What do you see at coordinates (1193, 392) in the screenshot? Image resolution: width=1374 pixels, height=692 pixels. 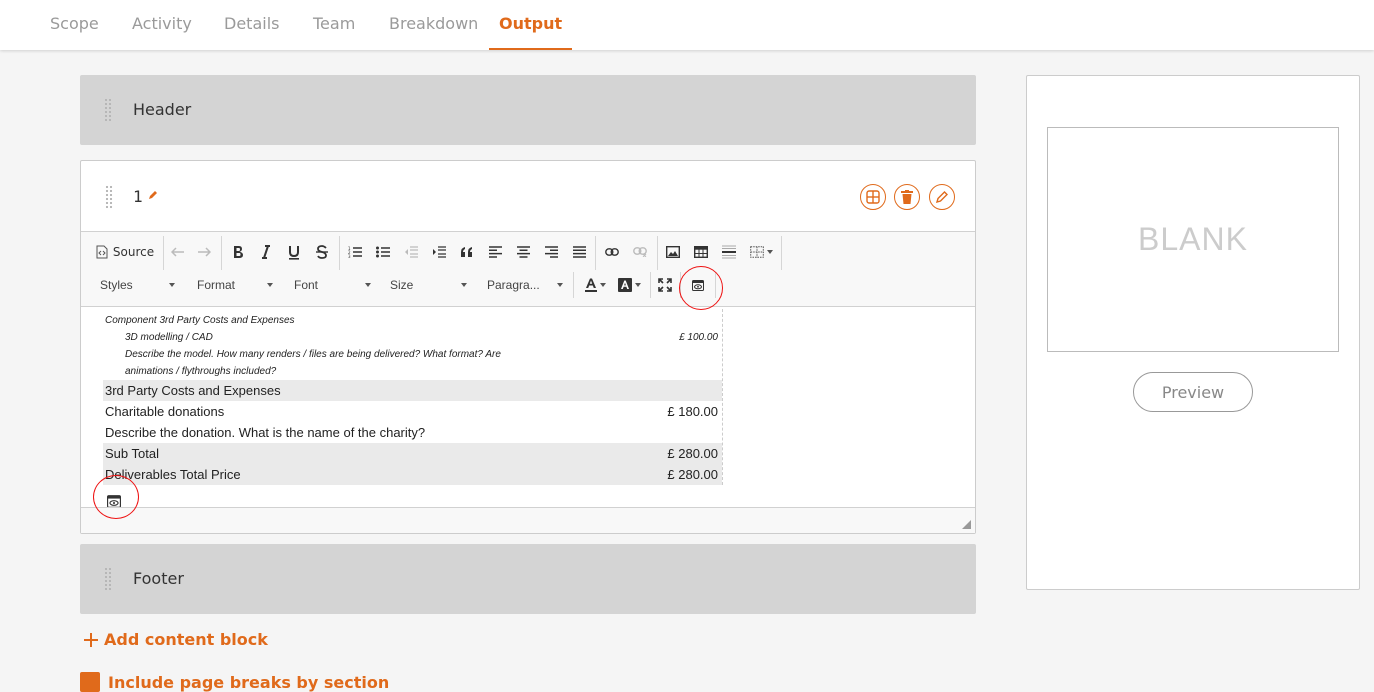 I see `preview-button: Preview` at bounding box center [1193, 392].